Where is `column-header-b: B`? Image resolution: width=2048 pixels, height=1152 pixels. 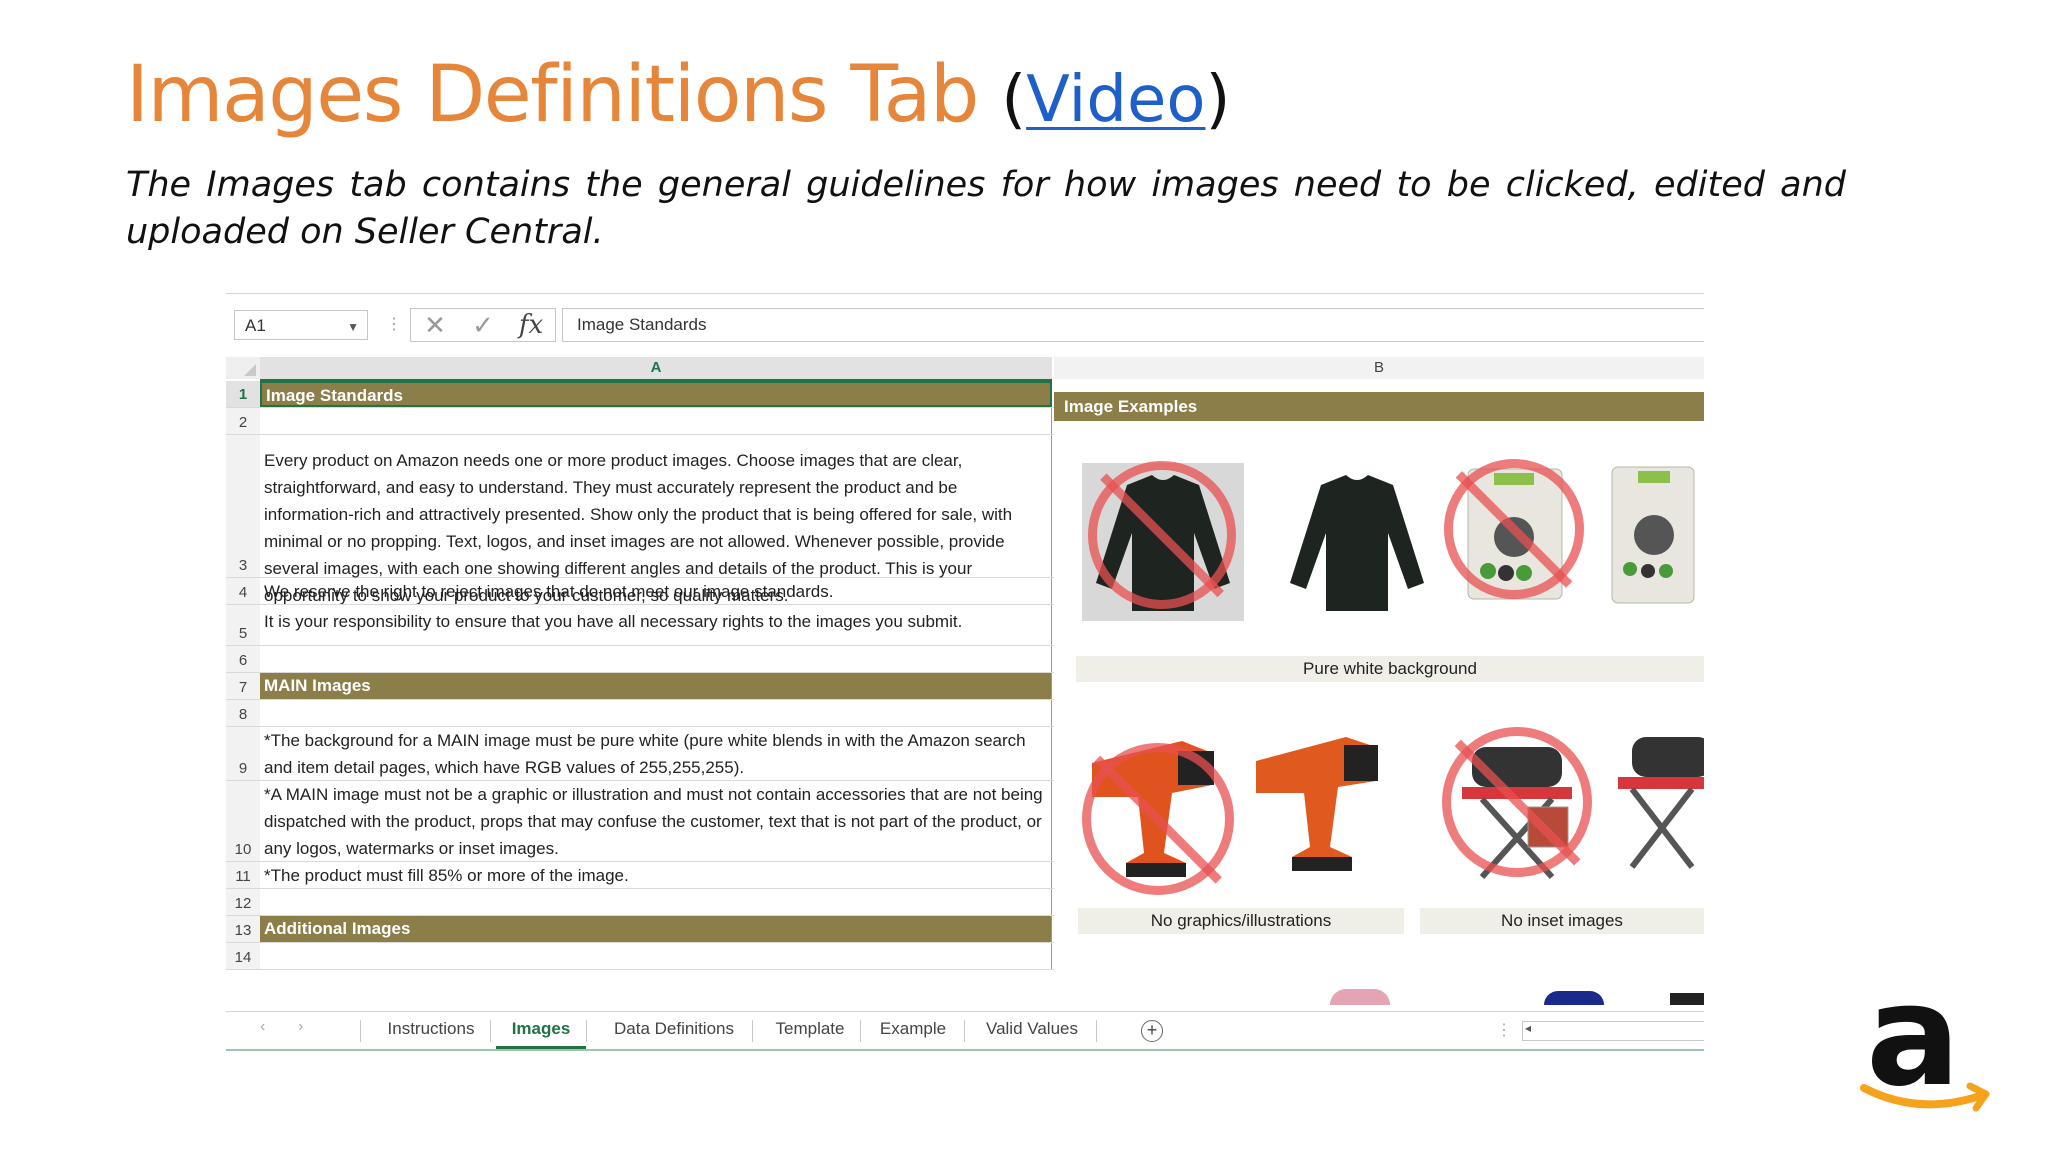 column-header-b: B is located at coordinates (1379, 368).